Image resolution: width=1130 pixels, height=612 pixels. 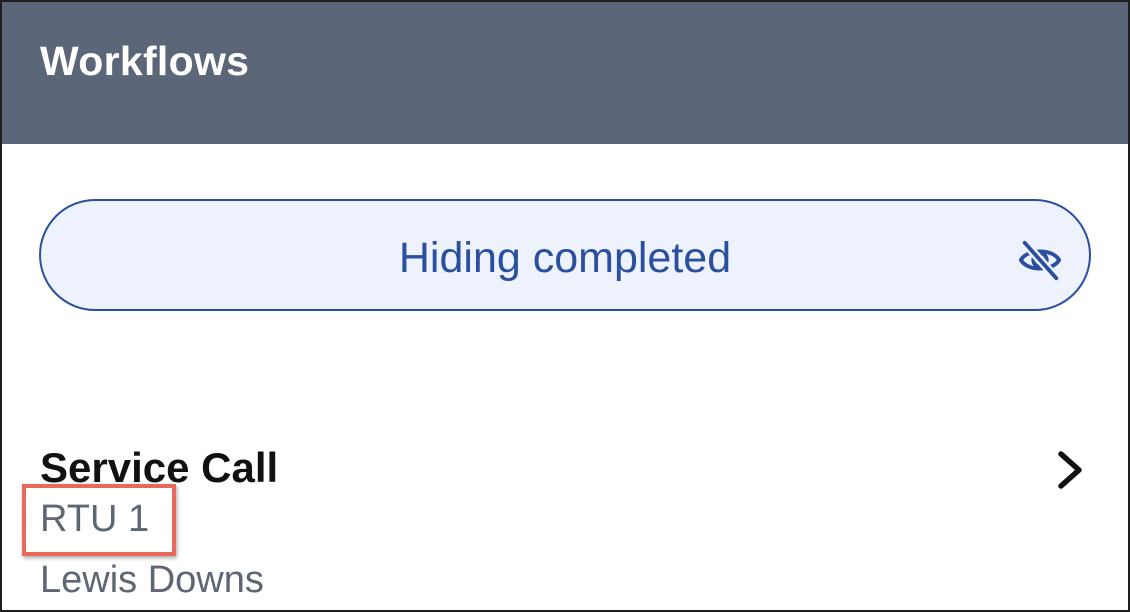 I want to click on workflow-unit: RTU 1, so click(x=95, y=519).